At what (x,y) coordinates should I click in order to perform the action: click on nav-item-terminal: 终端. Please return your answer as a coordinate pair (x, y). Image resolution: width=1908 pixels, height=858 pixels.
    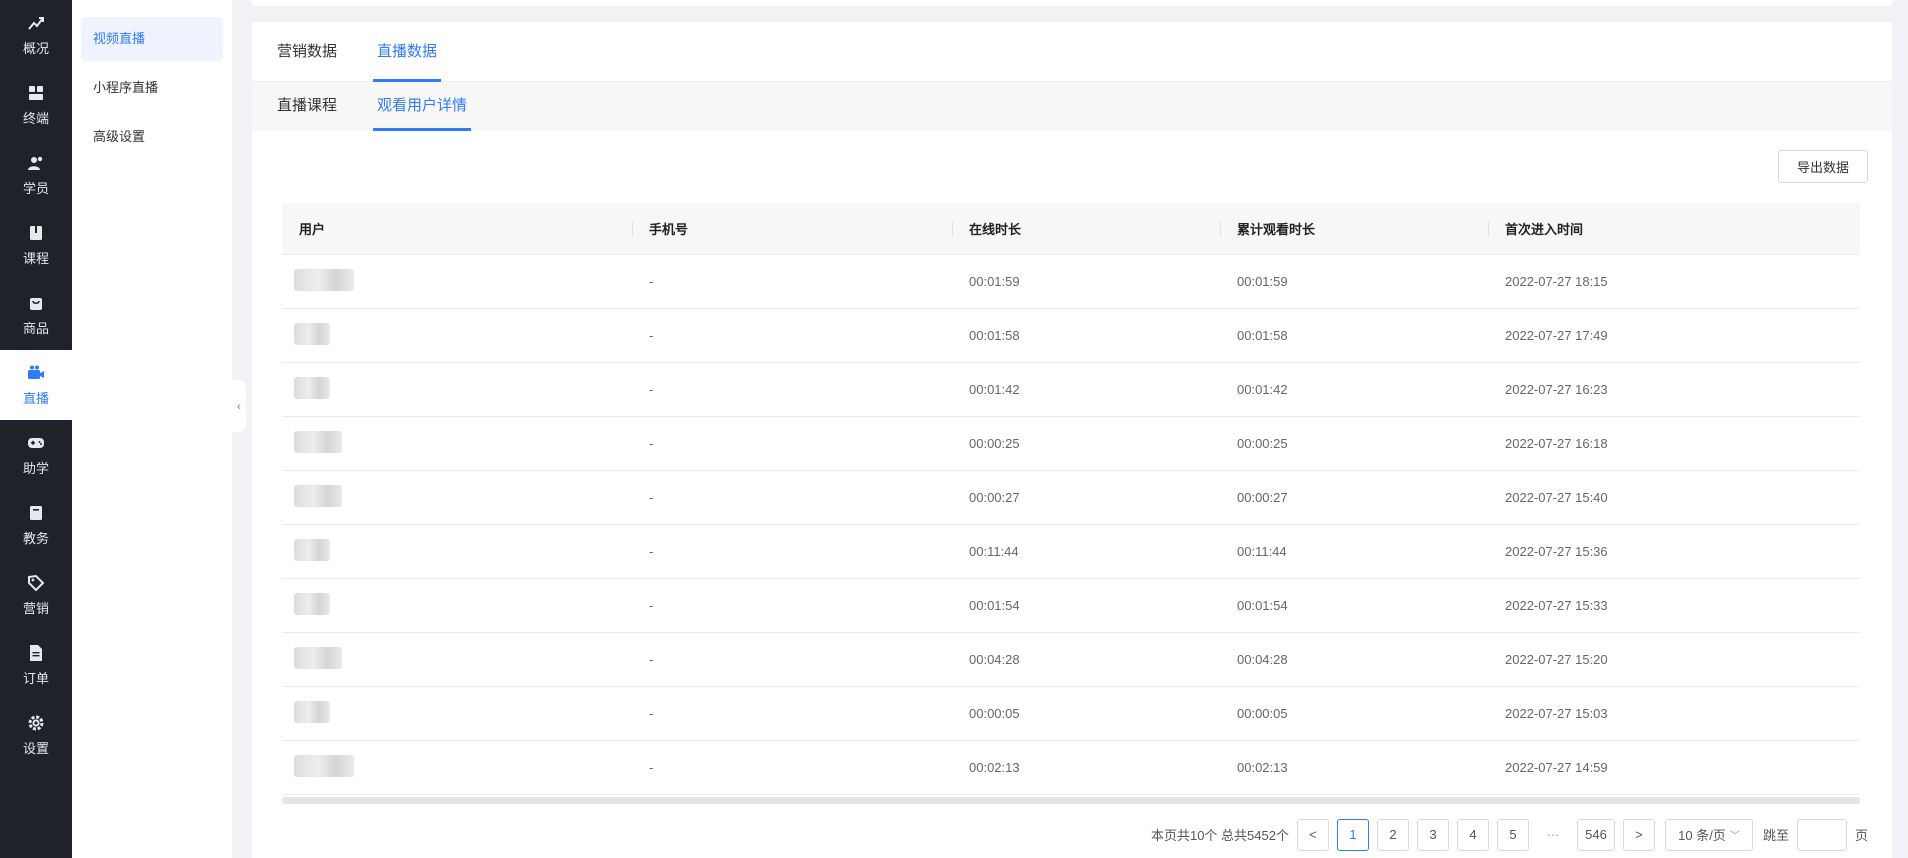
    Looking at the image, I should click on (36, 105).